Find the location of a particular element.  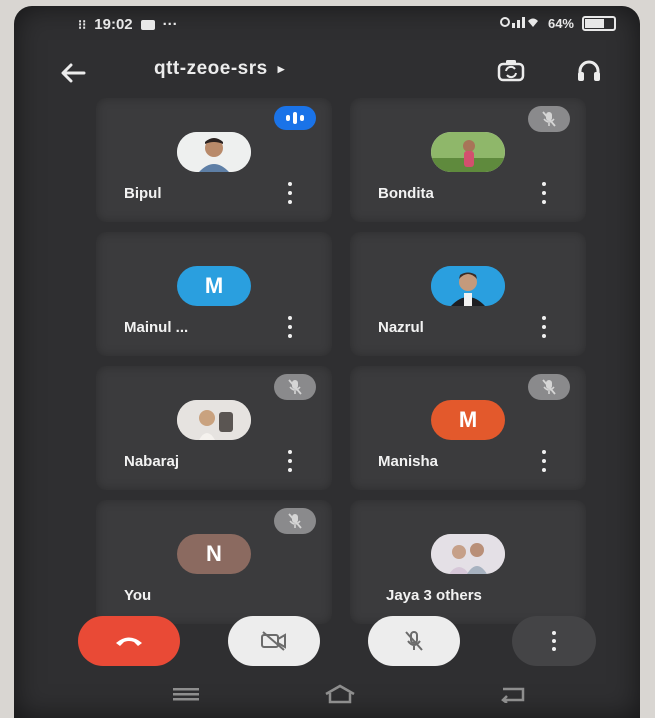

signal-icon is located at coordinates (519, 23).